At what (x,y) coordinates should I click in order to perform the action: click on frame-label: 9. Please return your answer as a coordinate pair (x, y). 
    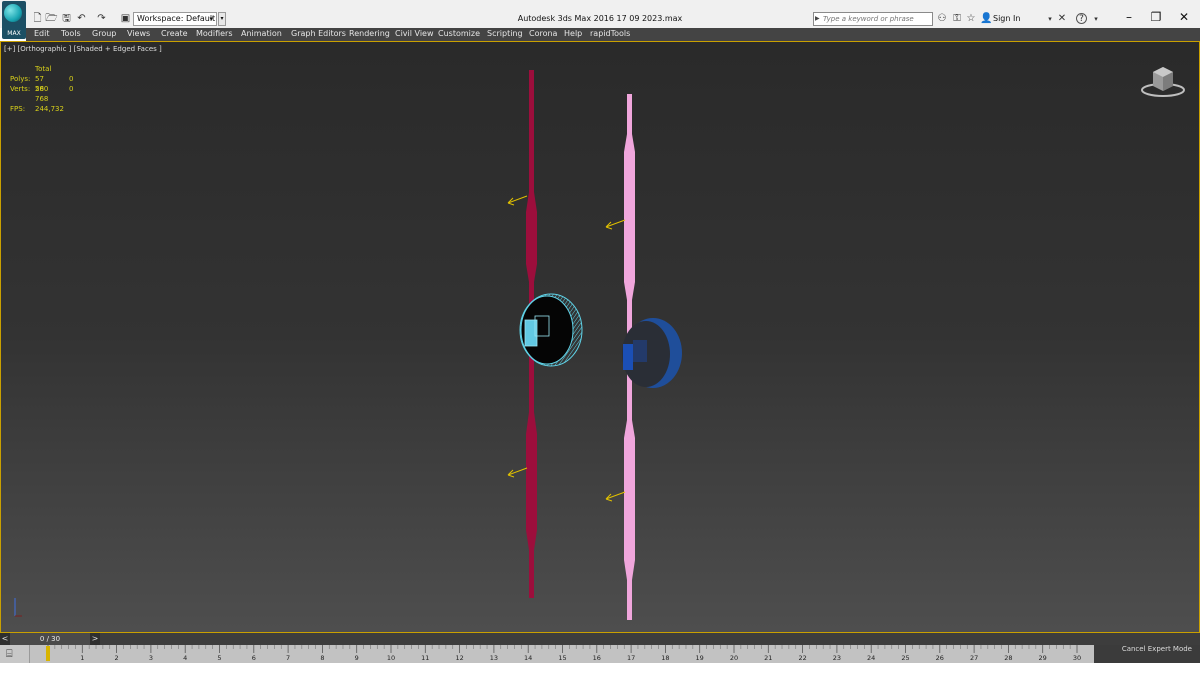
    Looking at the image, I should click on (356, 658).